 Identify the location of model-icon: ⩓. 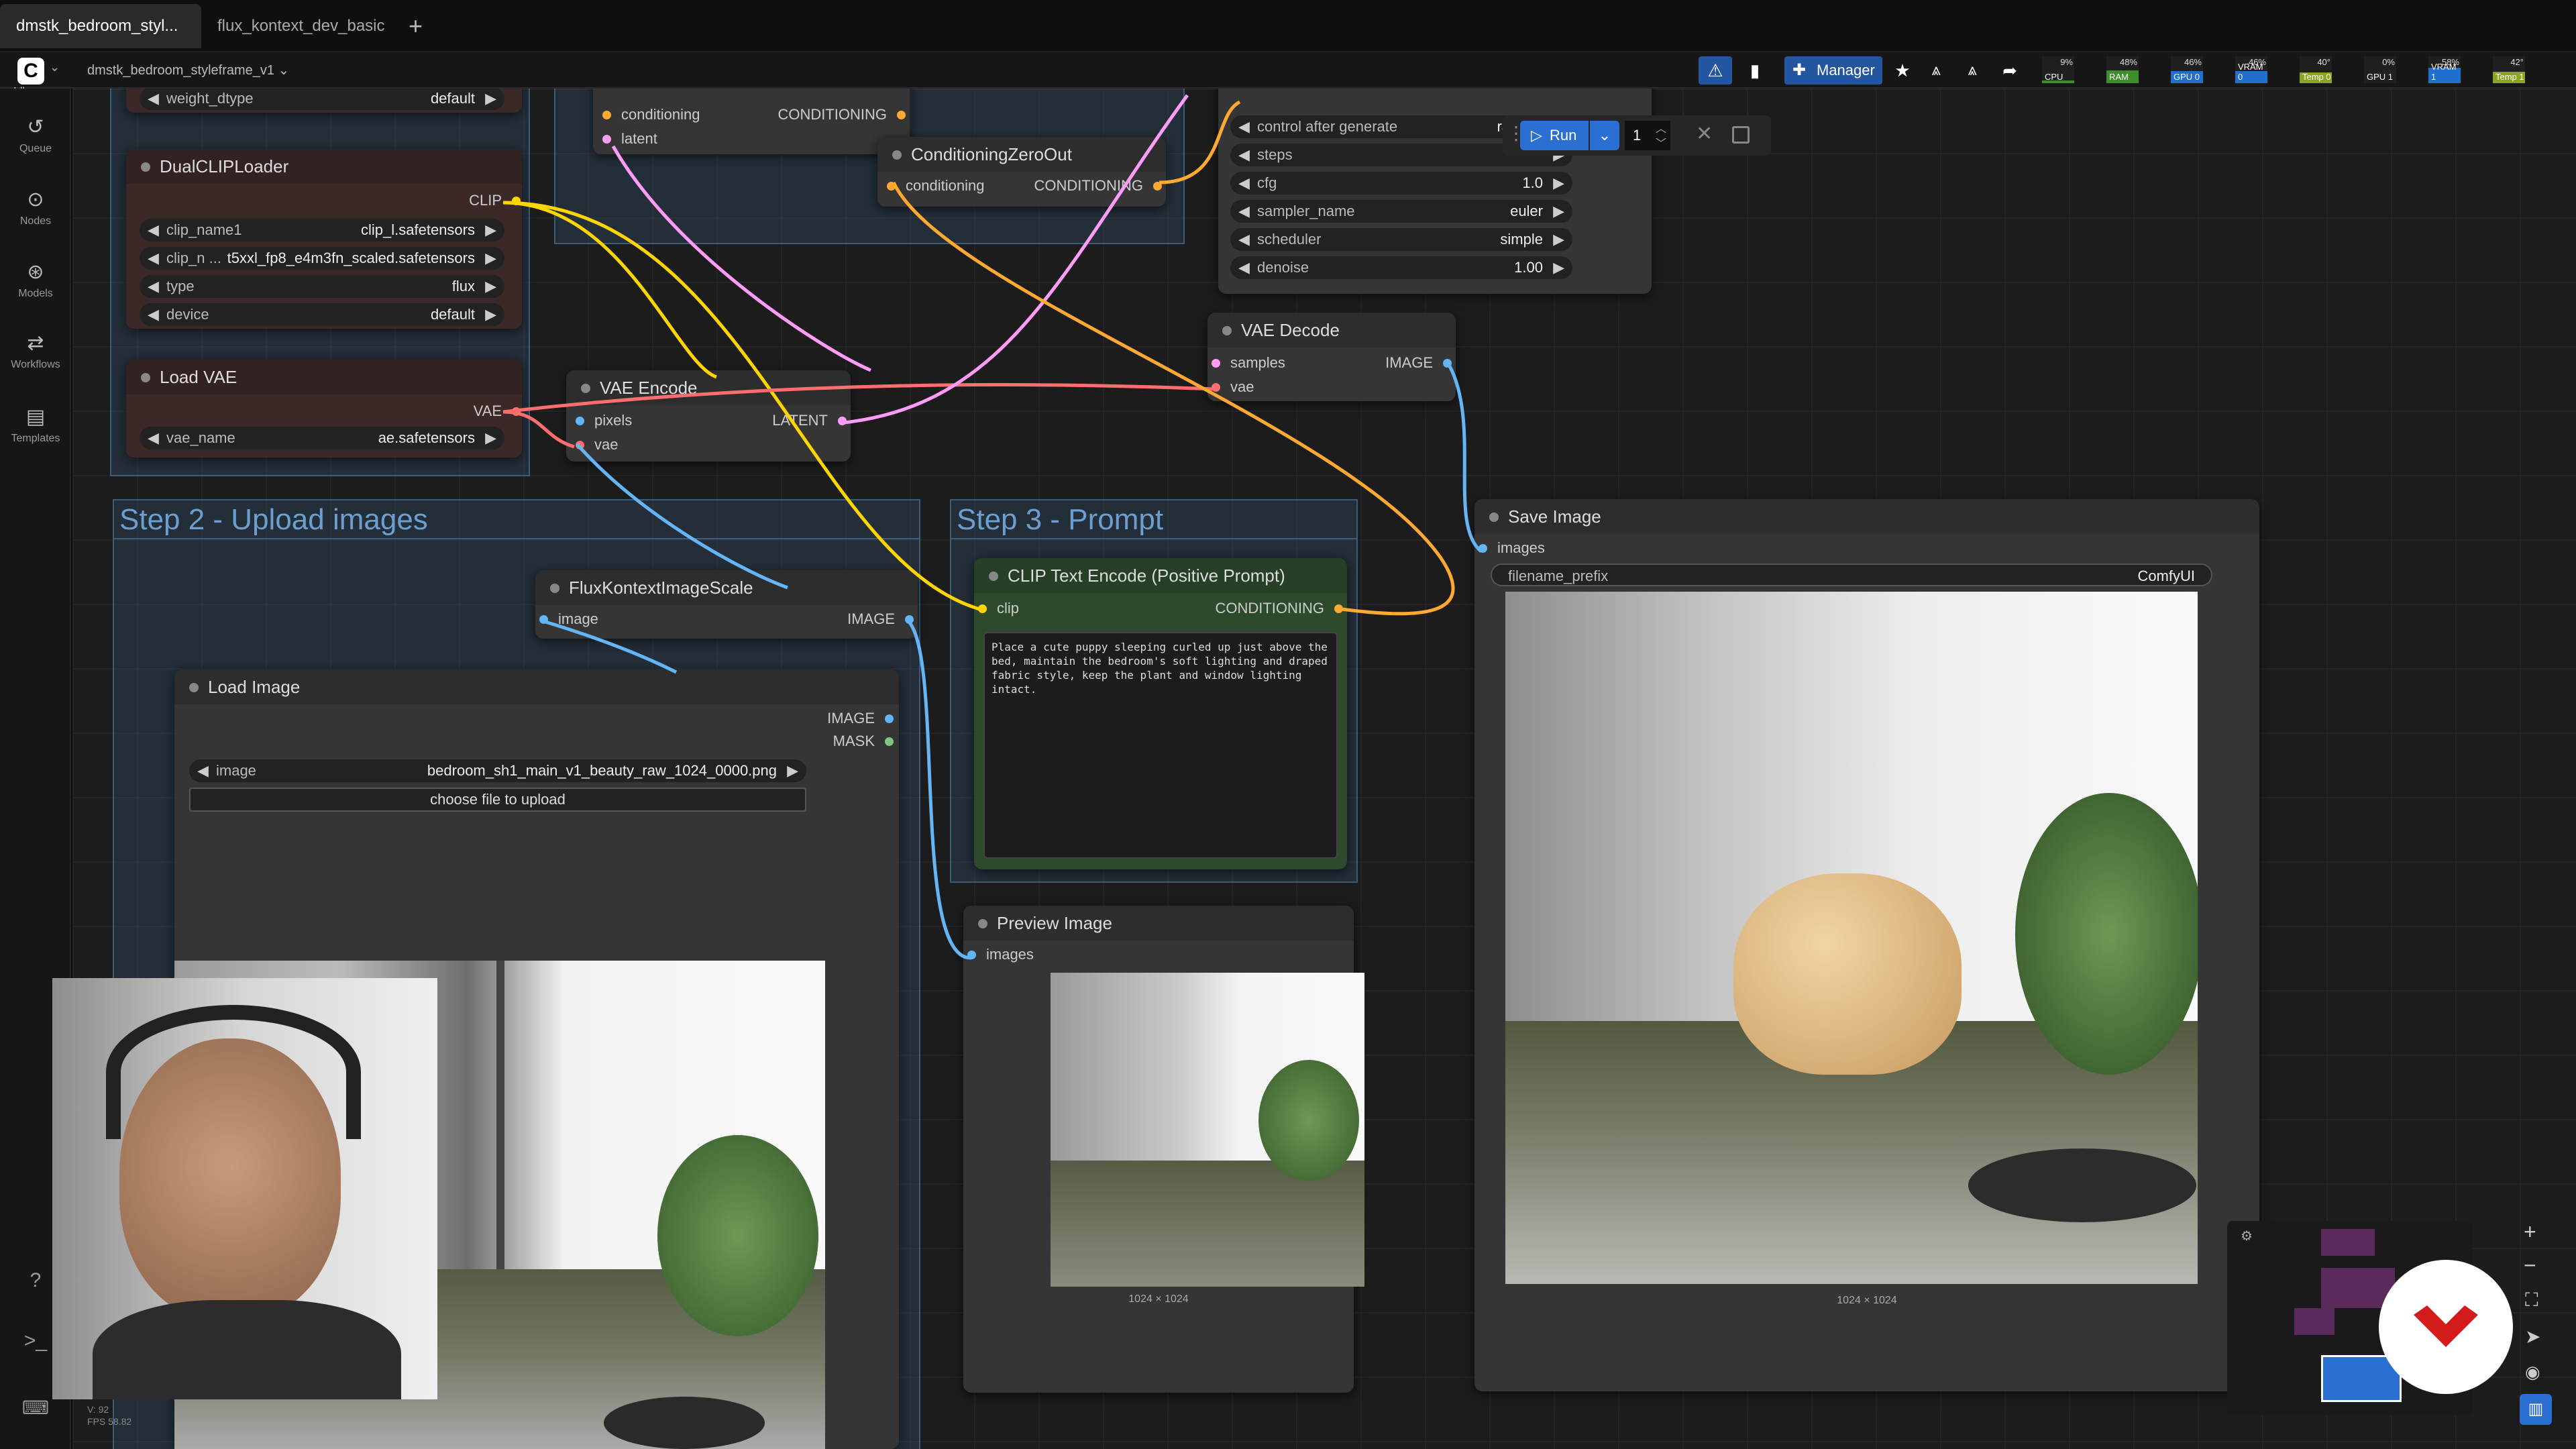
(1972, 70).